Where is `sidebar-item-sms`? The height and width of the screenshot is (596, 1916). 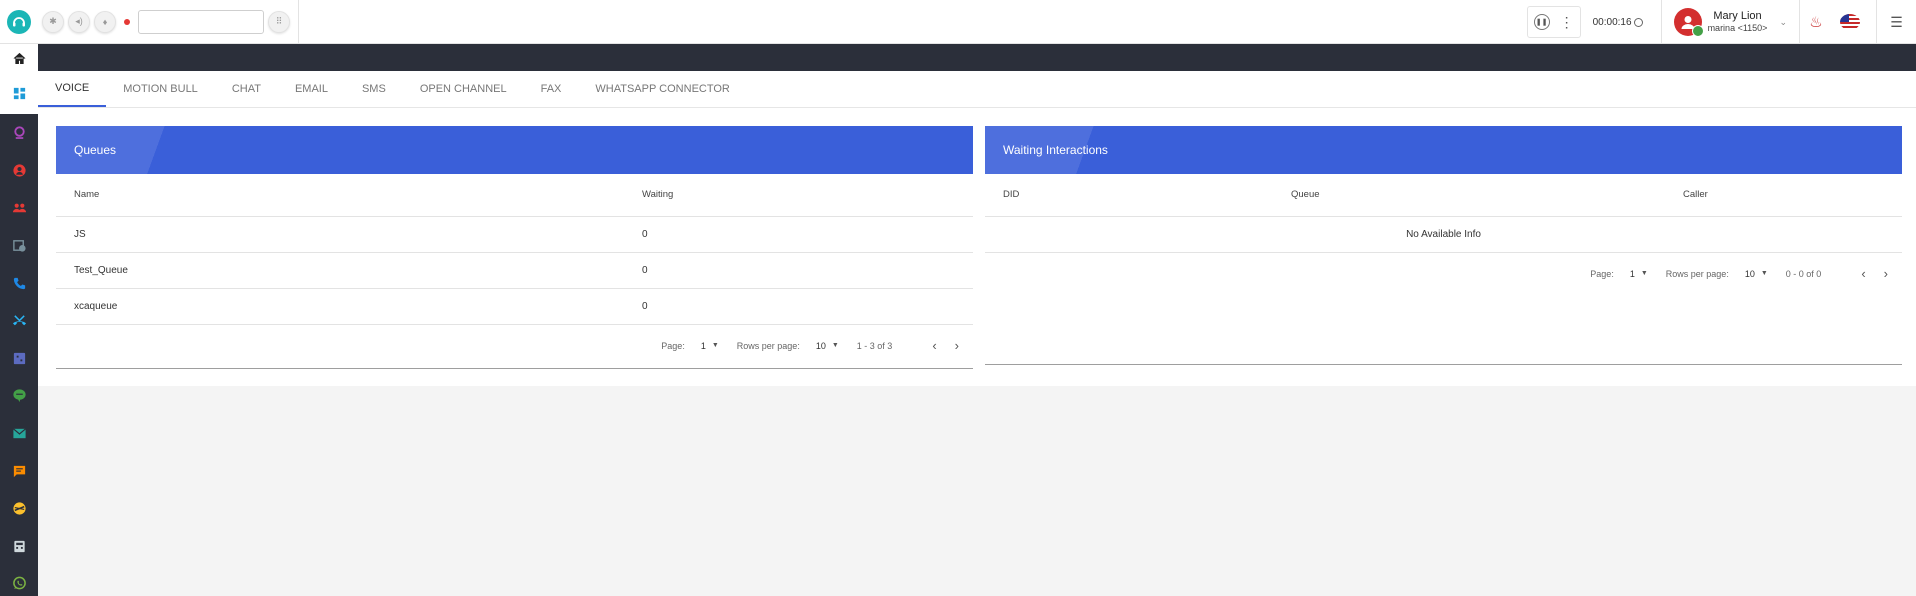 sidebar-item-sms is located at coordinates (19, 471).